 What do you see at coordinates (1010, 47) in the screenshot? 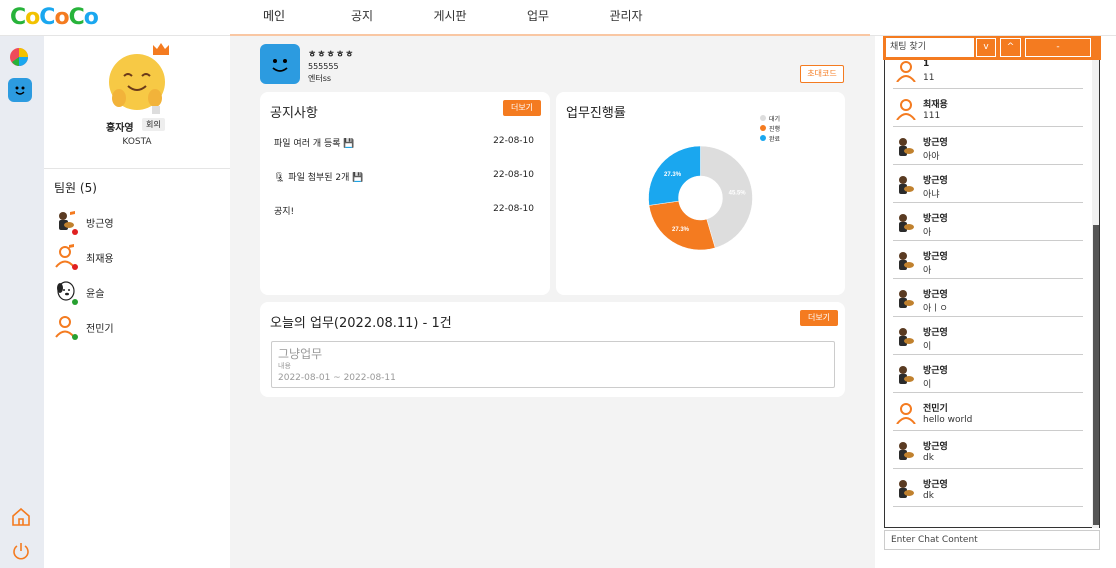
I see `chat-search-up-button: ^` at bounding box center [1010, 47].